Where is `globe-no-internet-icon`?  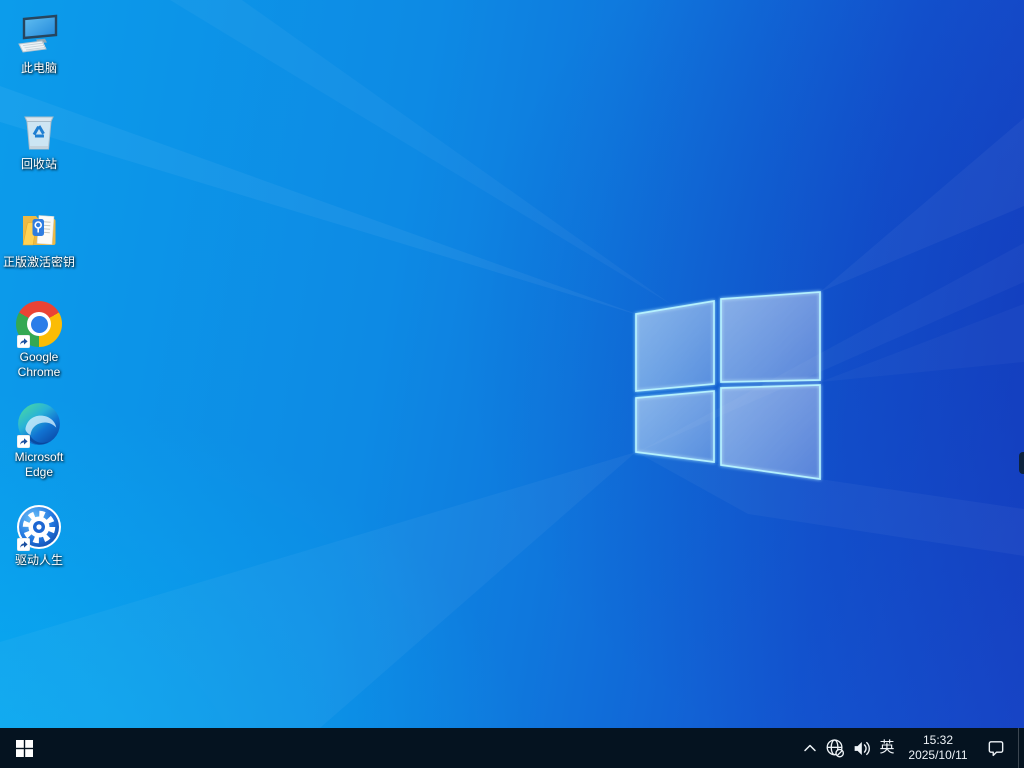 globe-no-internet-icon is located at coordinates (835, 748).